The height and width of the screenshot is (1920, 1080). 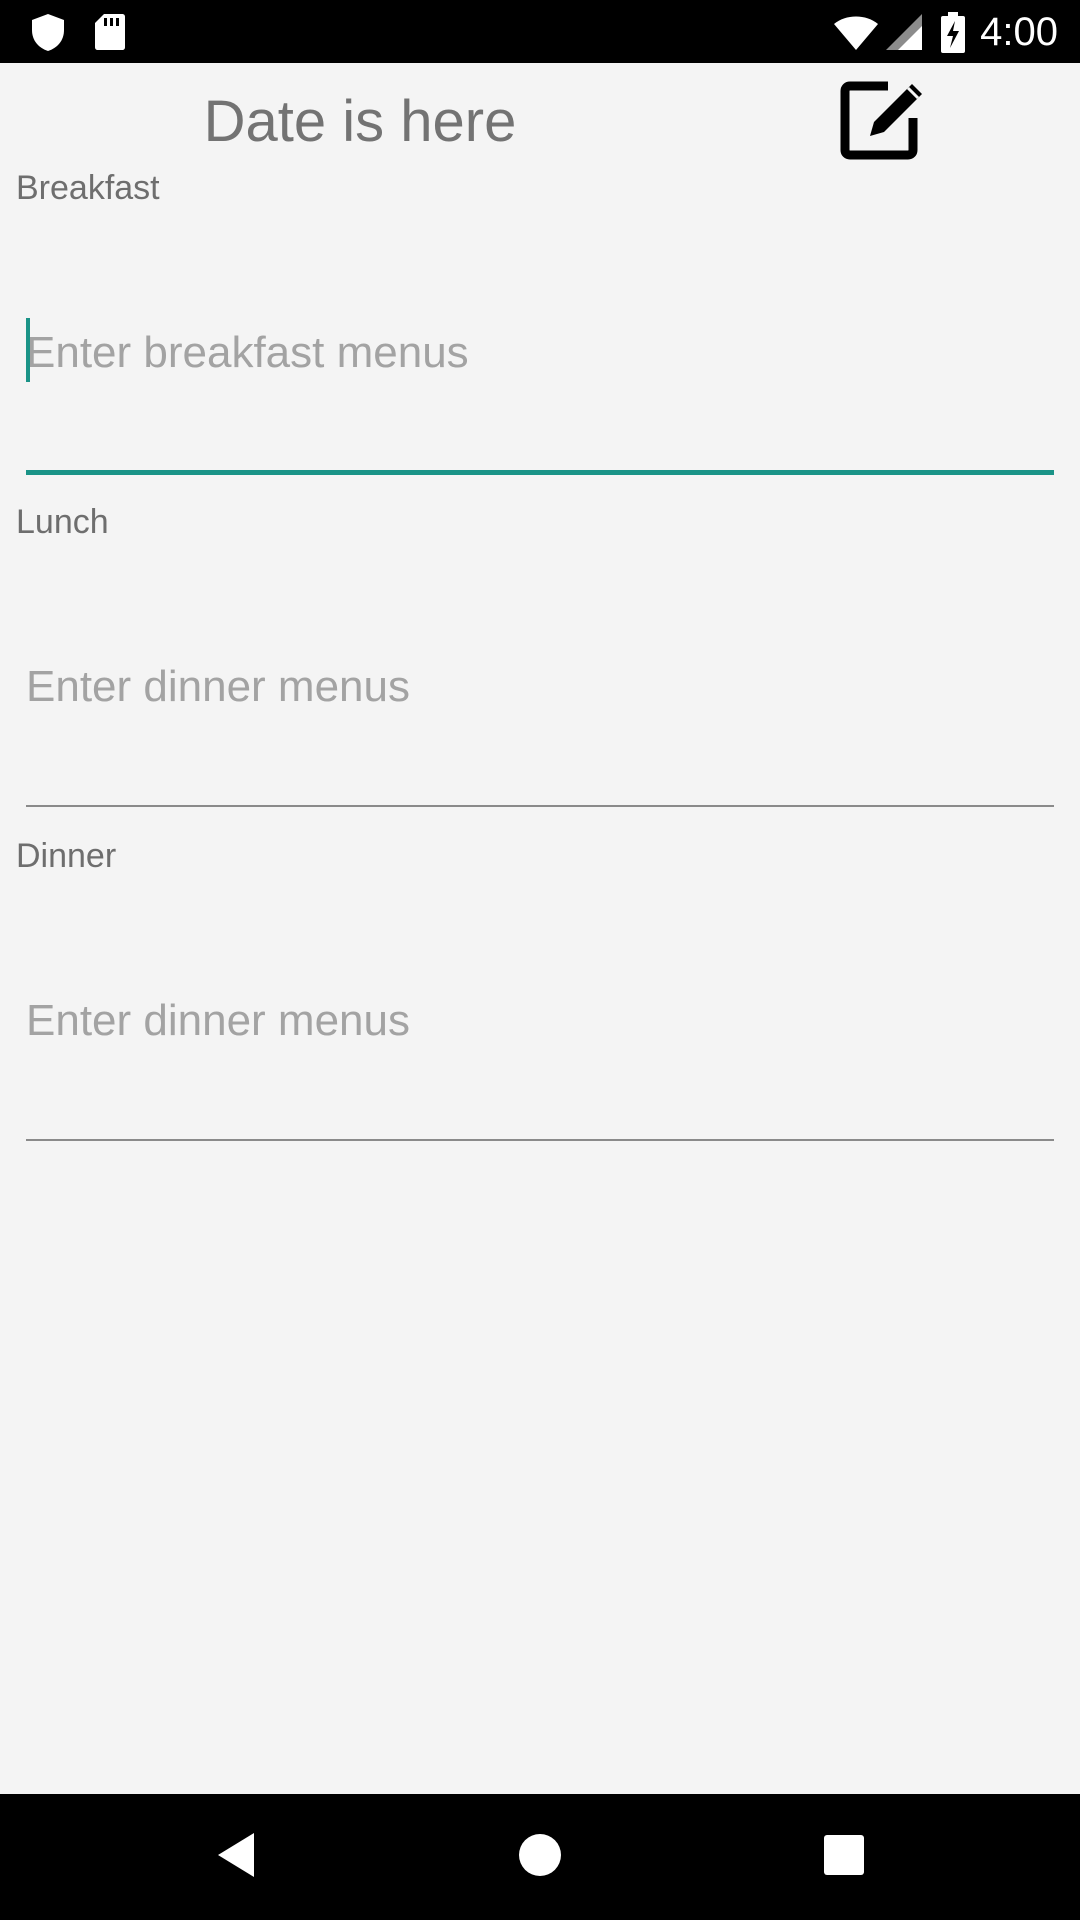 I want to click on back-icon, so click(x=236, y=1857).